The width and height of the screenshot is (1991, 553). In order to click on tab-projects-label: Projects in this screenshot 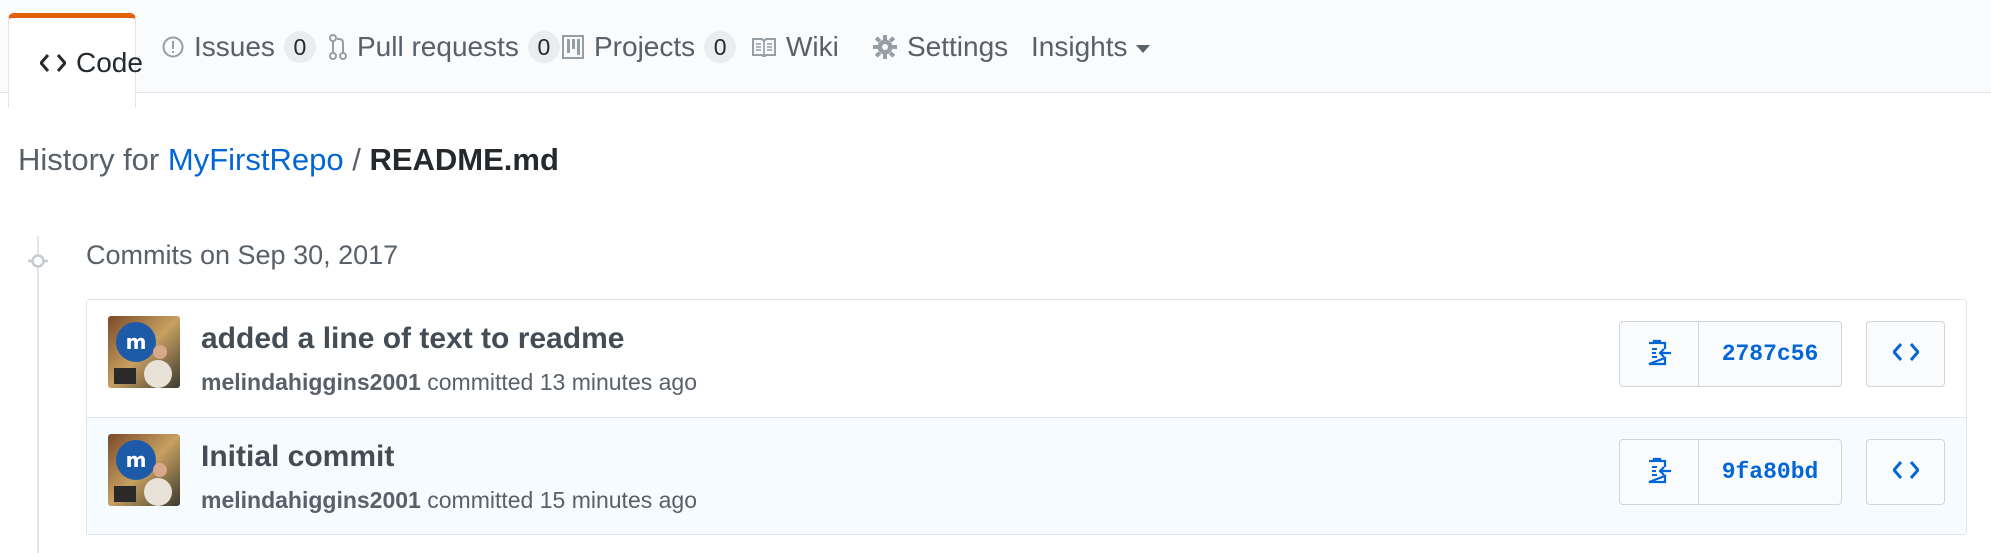, I will do `click(645, 46)`.